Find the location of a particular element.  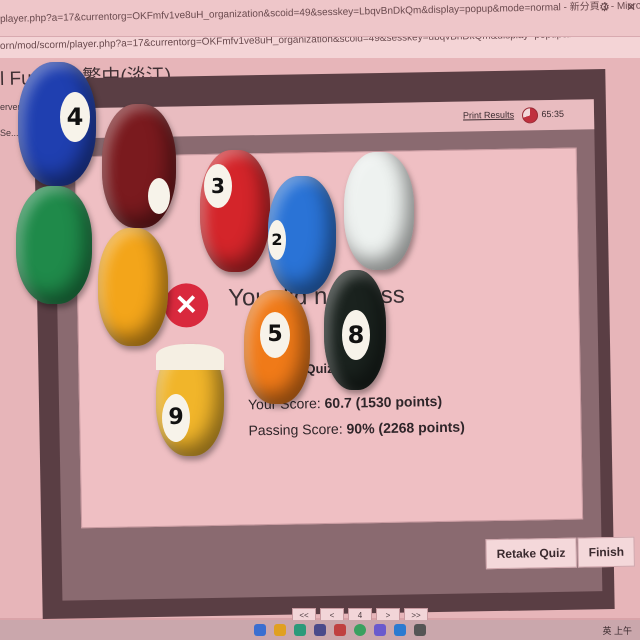

billiard-ball-8: 8 is located at coordinates (355, 330).